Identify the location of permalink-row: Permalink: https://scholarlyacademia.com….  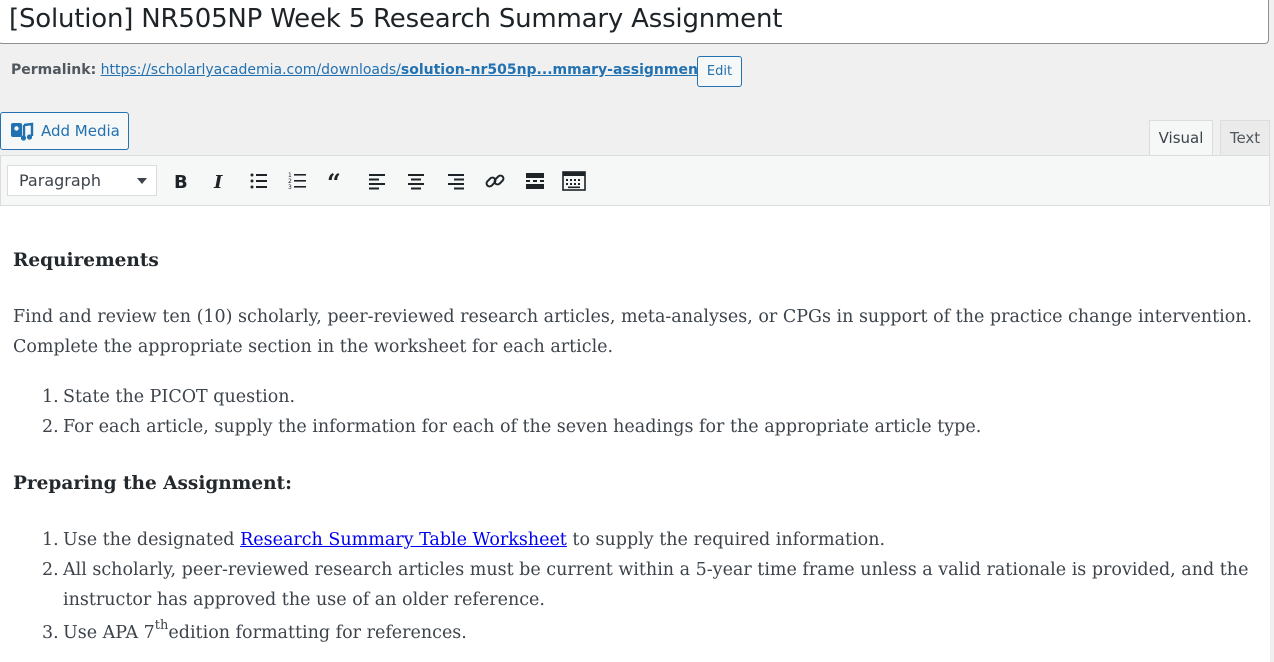
(360, 70).